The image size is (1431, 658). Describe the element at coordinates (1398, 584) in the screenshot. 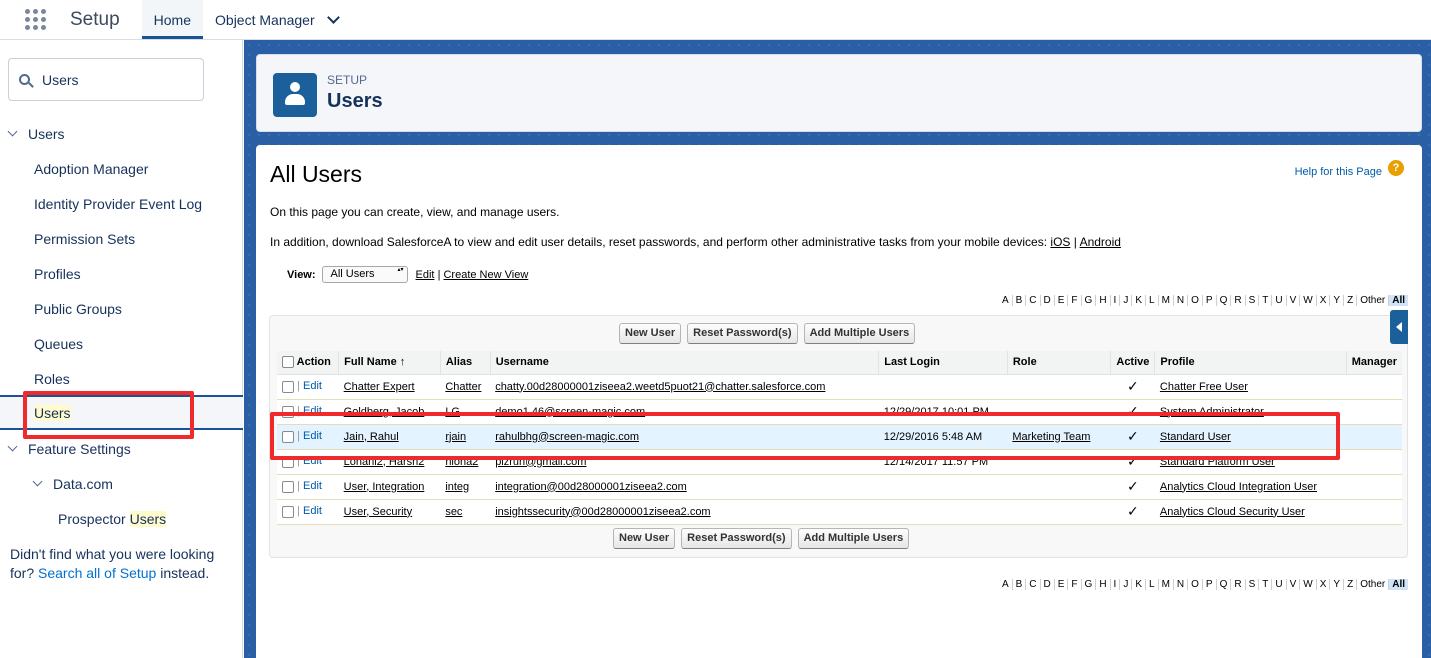

I see `alphabet-filter-link: All` at that location.